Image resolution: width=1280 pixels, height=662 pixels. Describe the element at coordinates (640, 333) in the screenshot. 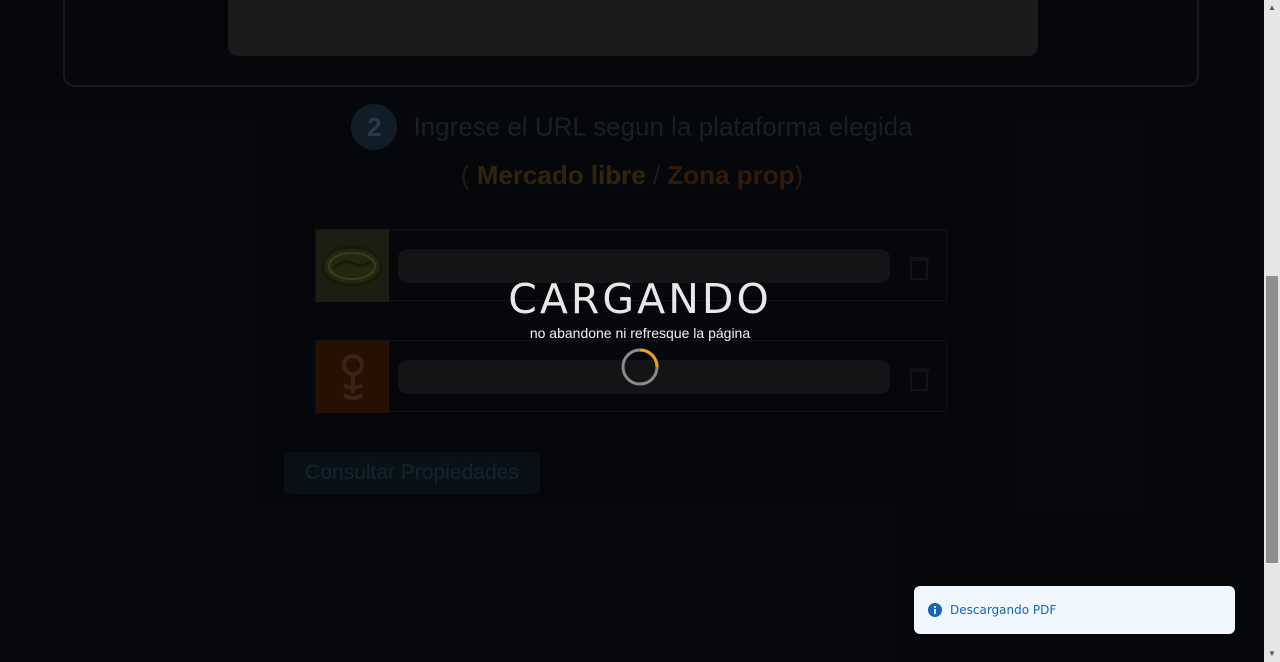

I see `loading-subtitle: no abandone ni refresque la página` at that location.